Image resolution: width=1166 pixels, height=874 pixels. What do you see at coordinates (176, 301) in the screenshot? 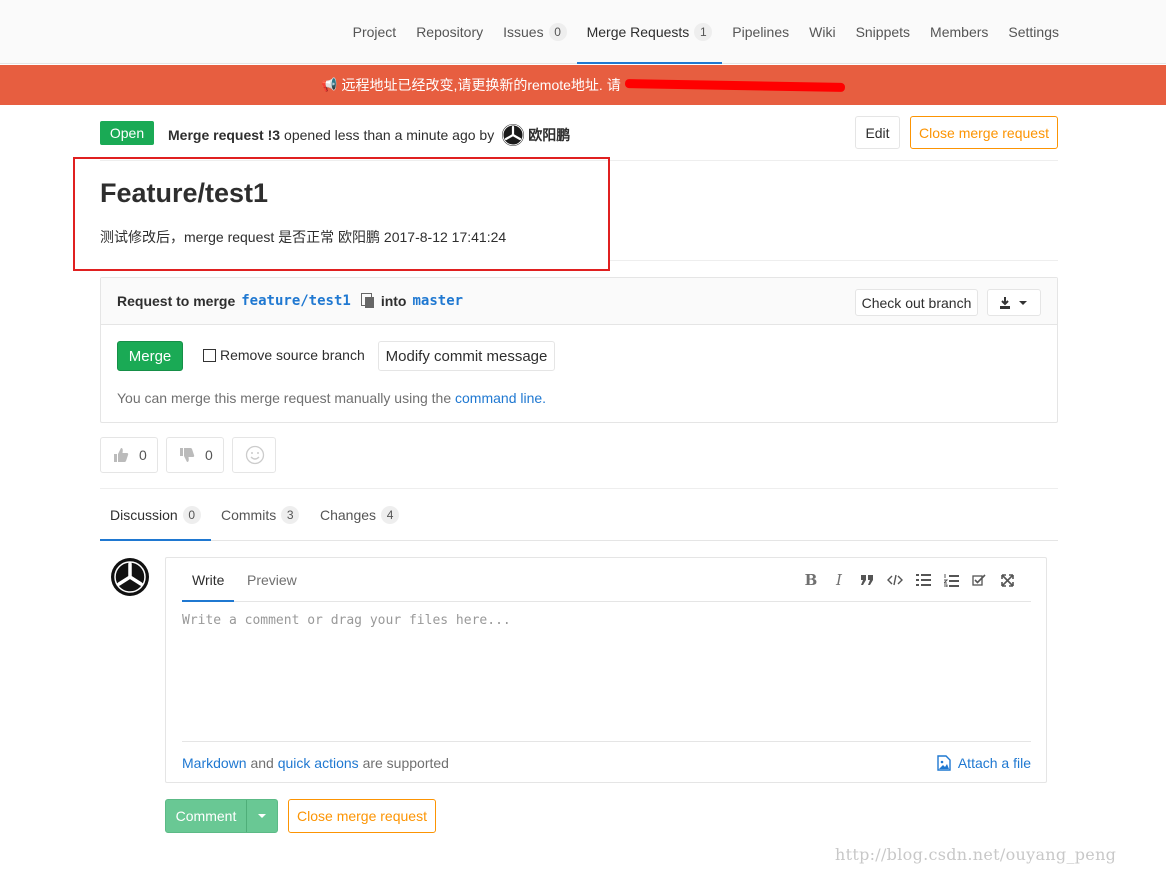
I see `request-label: Request to merge` at bounding box center [176, 301].